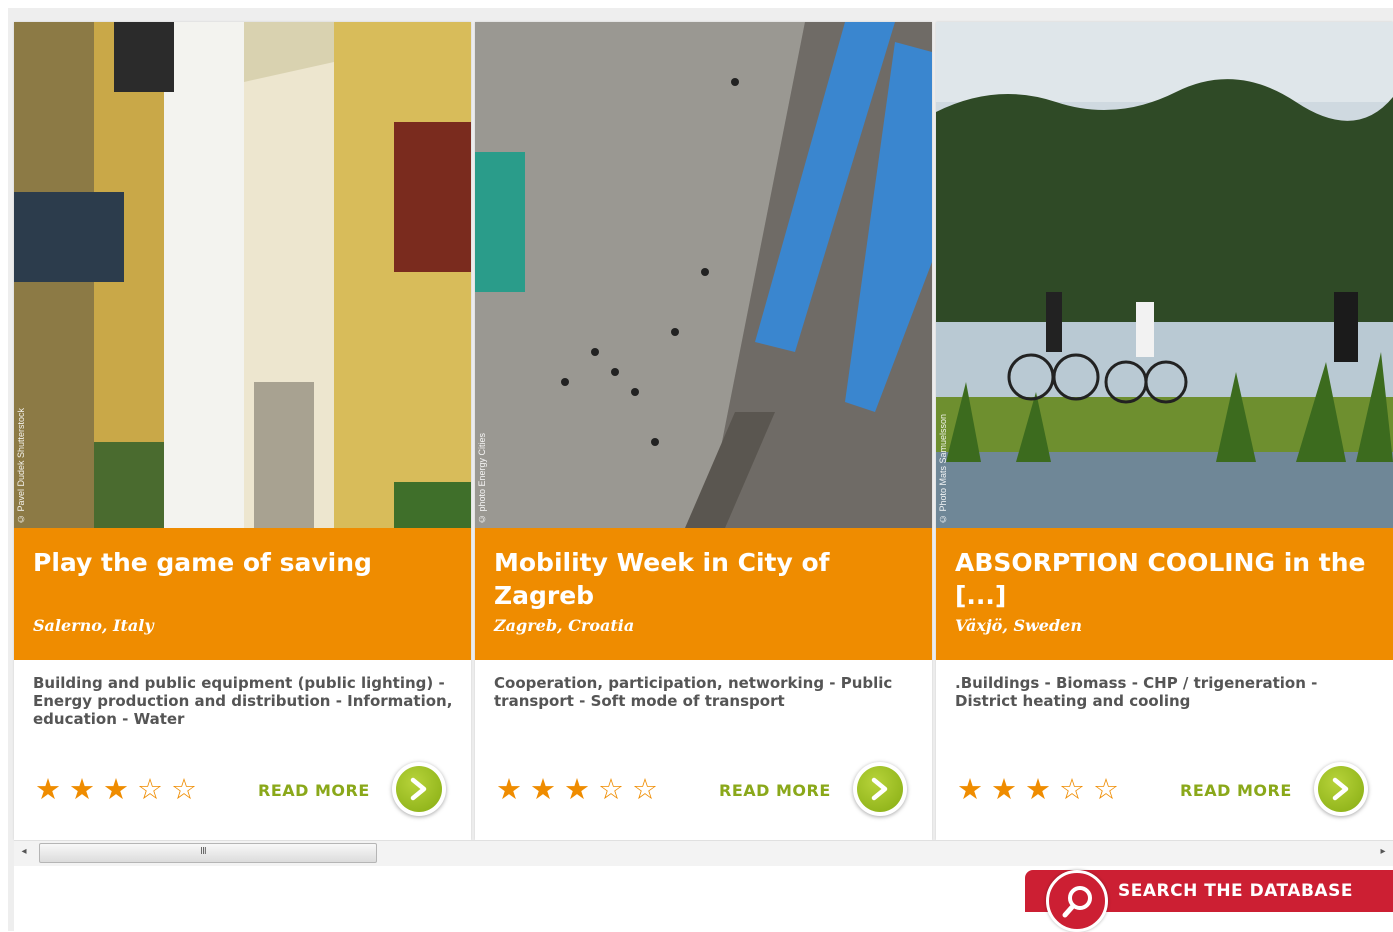 This screenshot has width=1393, height=932. What do you see at coordinates (1164, 579) in the screenshot?
I see `card-title: ABSORPTION COOLING in the [...]` at bounding box center [1164, 579].